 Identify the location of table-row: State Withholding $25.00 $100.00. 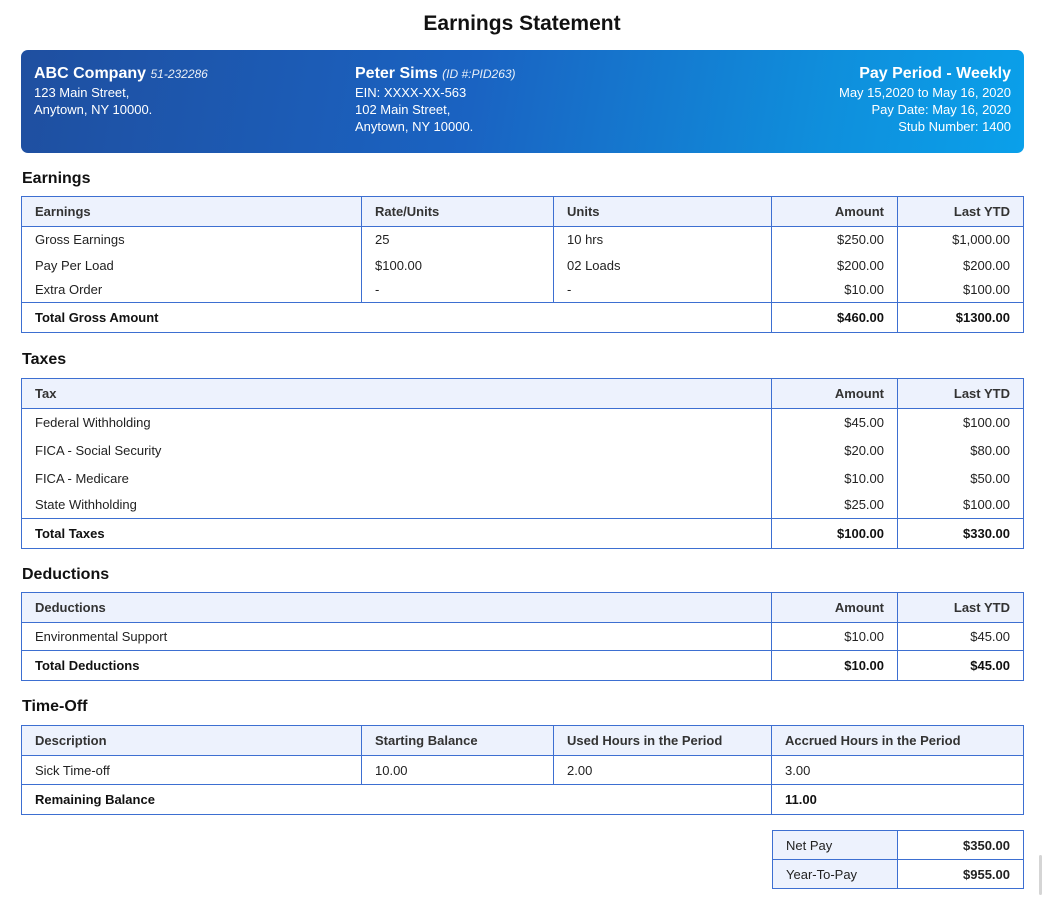
(522, 505).